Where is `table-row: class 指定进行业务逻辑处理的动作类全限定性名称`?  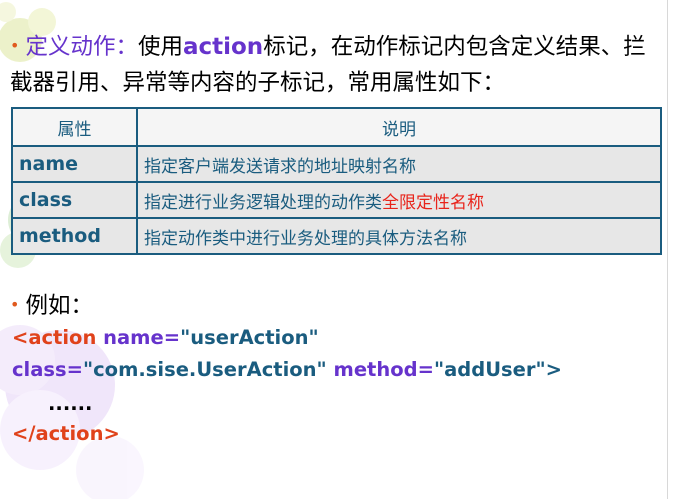 table-row: class 指定进行业务逻辑处理的动作类全限定性名称 is located at coordinates (336, 200).